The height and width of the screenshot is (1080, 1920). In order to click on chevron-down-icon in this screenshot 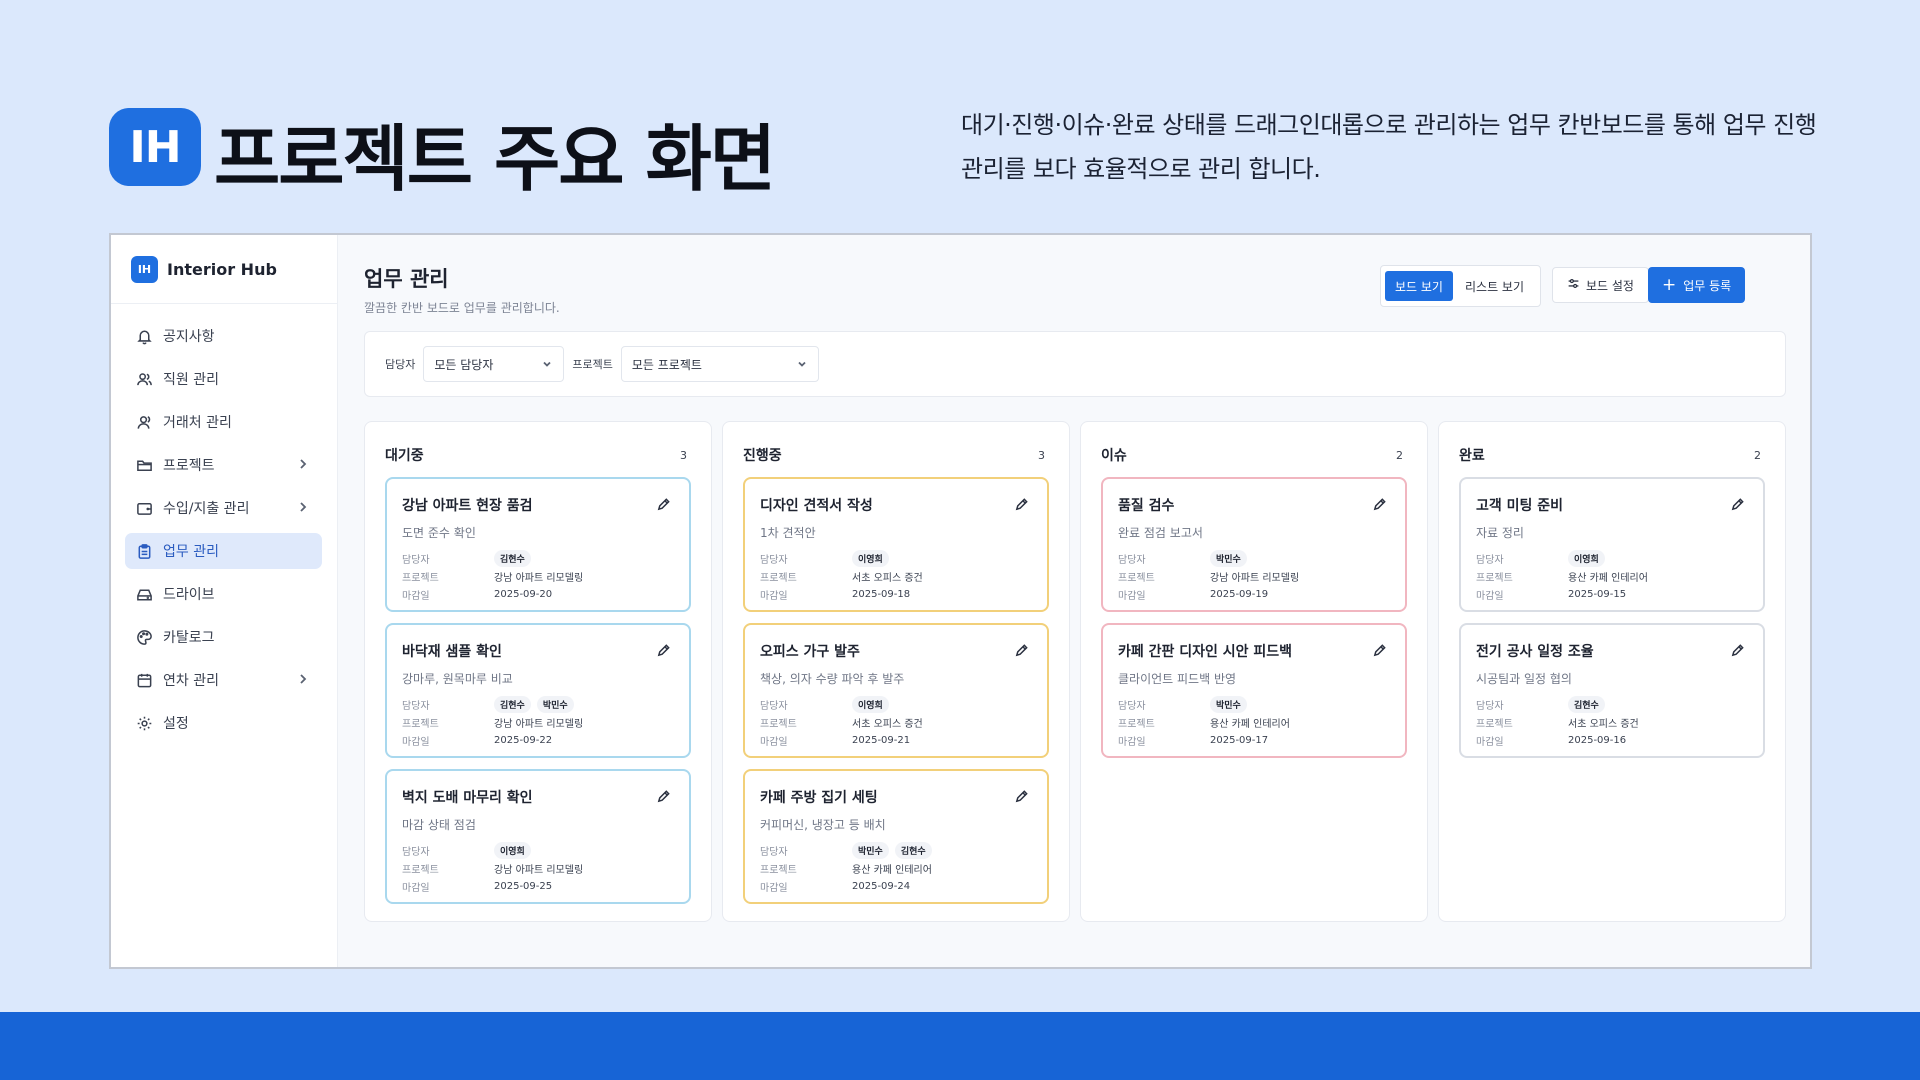, I will do `click(547, 364)`.